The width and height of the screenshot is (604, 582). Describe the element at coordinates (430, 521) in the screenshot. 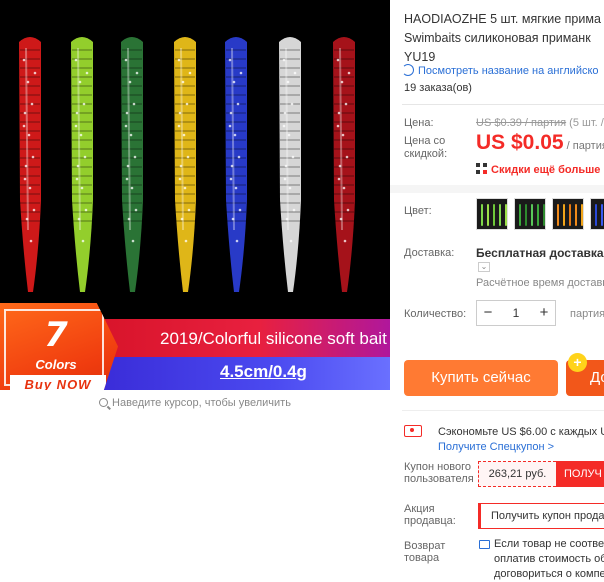

I see `seller-promo-label-line2: продавца:` at that location.